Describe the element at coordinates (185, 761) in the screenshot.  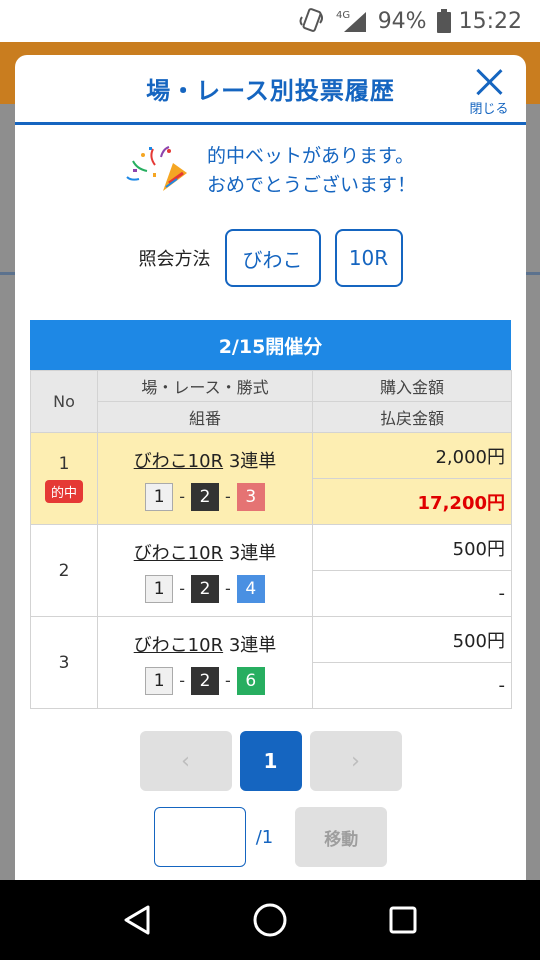
I see `prev-page-button: ‹` at that location.